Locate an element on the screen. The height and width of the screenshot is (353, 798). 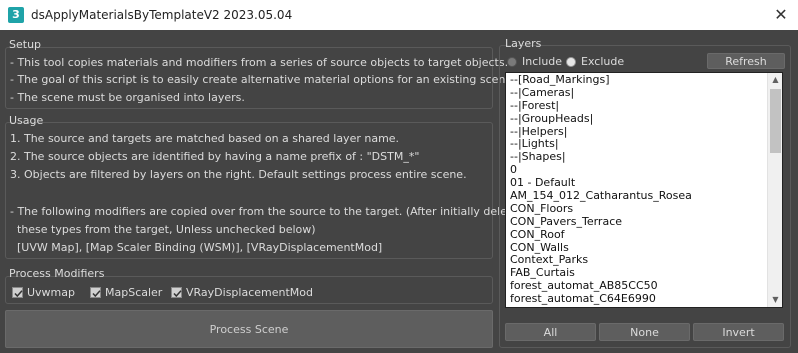
layer-list-item: --|Shapes| is located at coordinates (638, 156).